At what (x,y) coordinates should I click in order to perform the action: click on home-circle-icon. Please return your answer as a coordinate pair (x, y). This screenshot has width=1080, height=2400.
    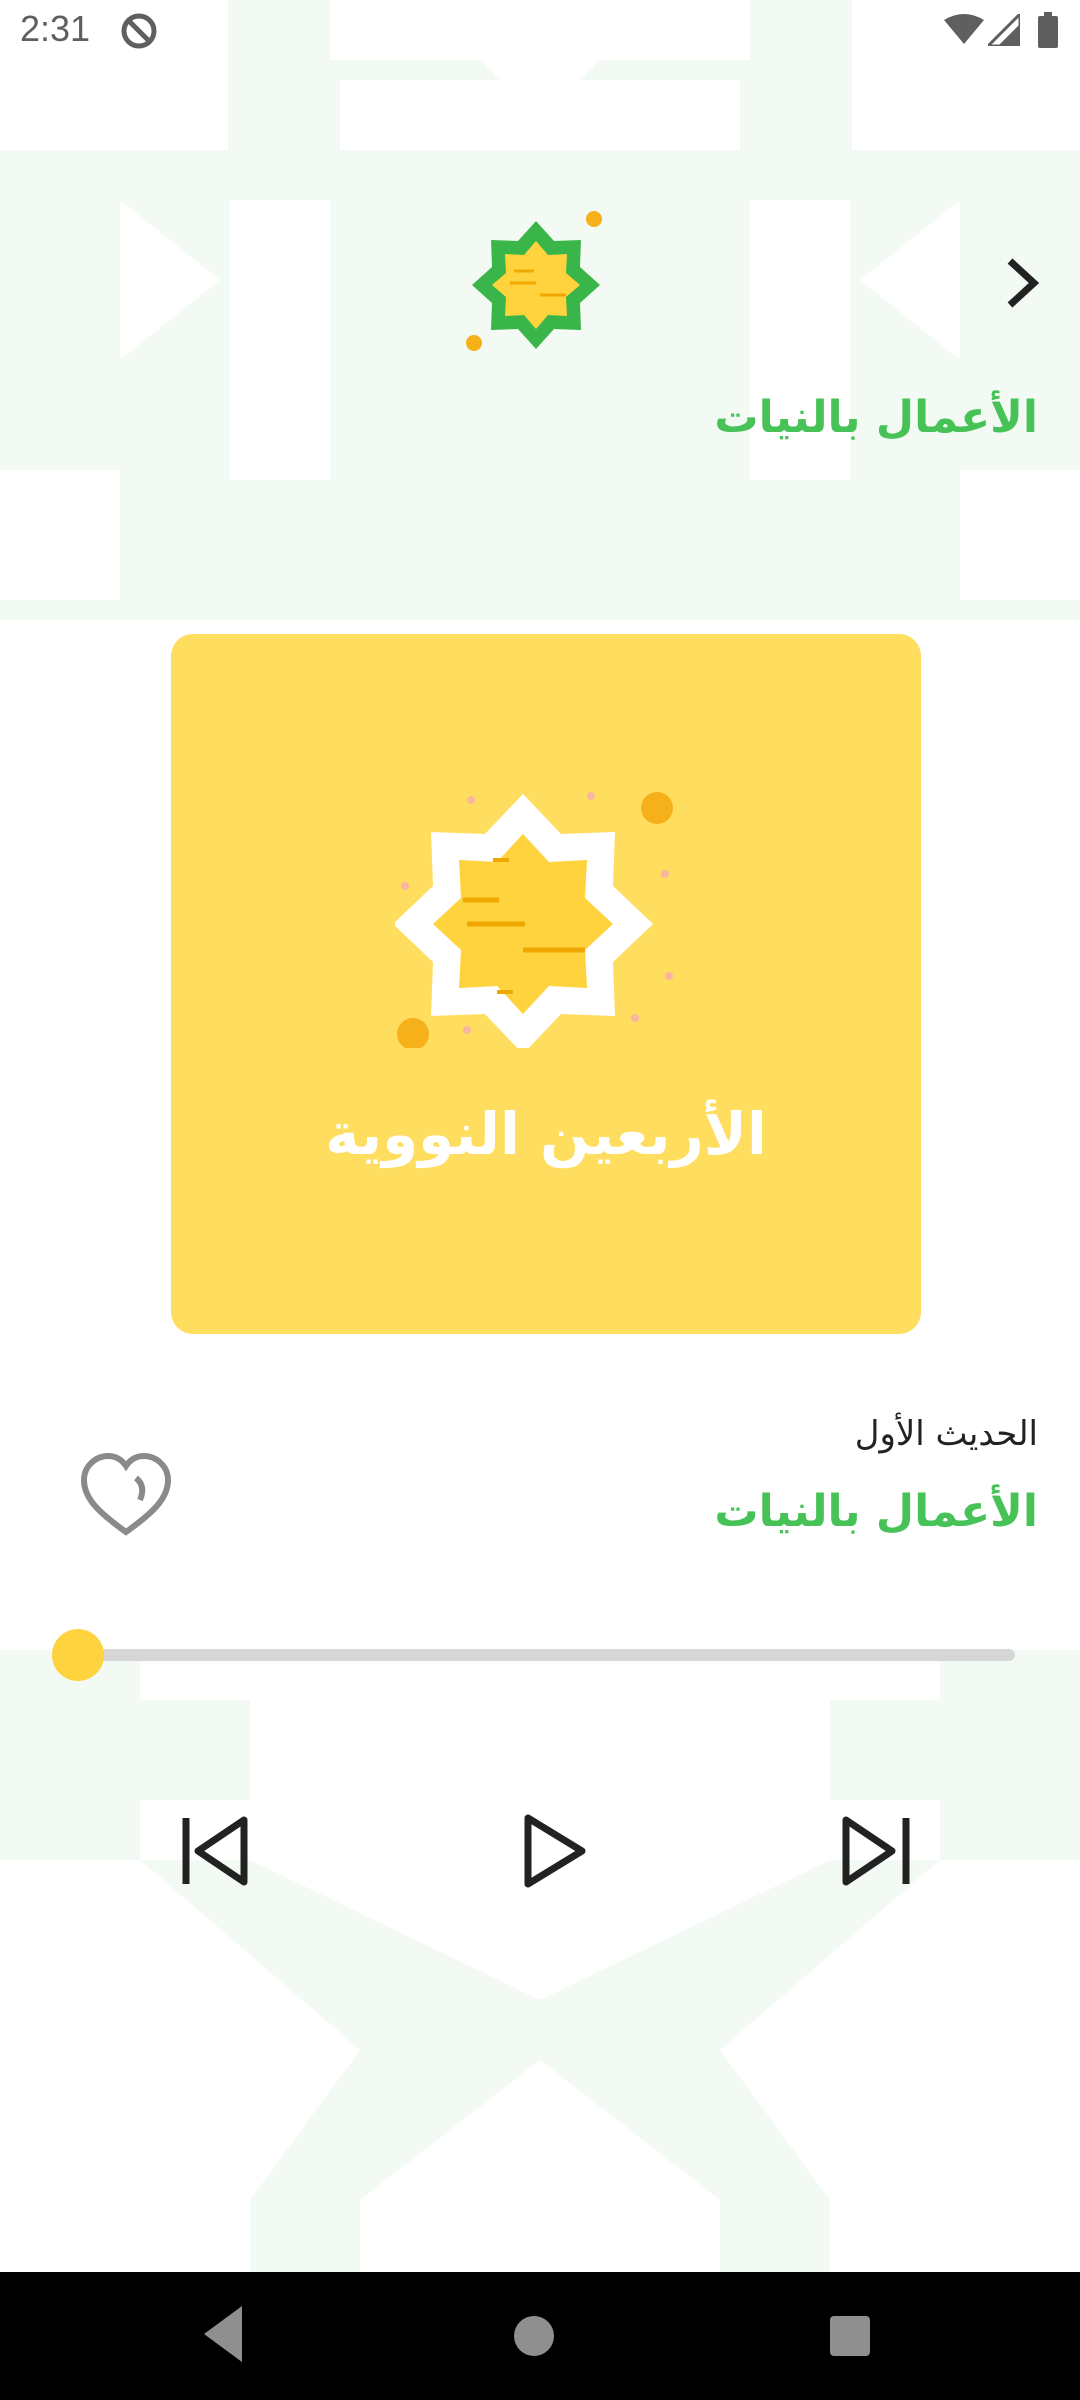
    Looking at the image, I should click on (534, 2336).